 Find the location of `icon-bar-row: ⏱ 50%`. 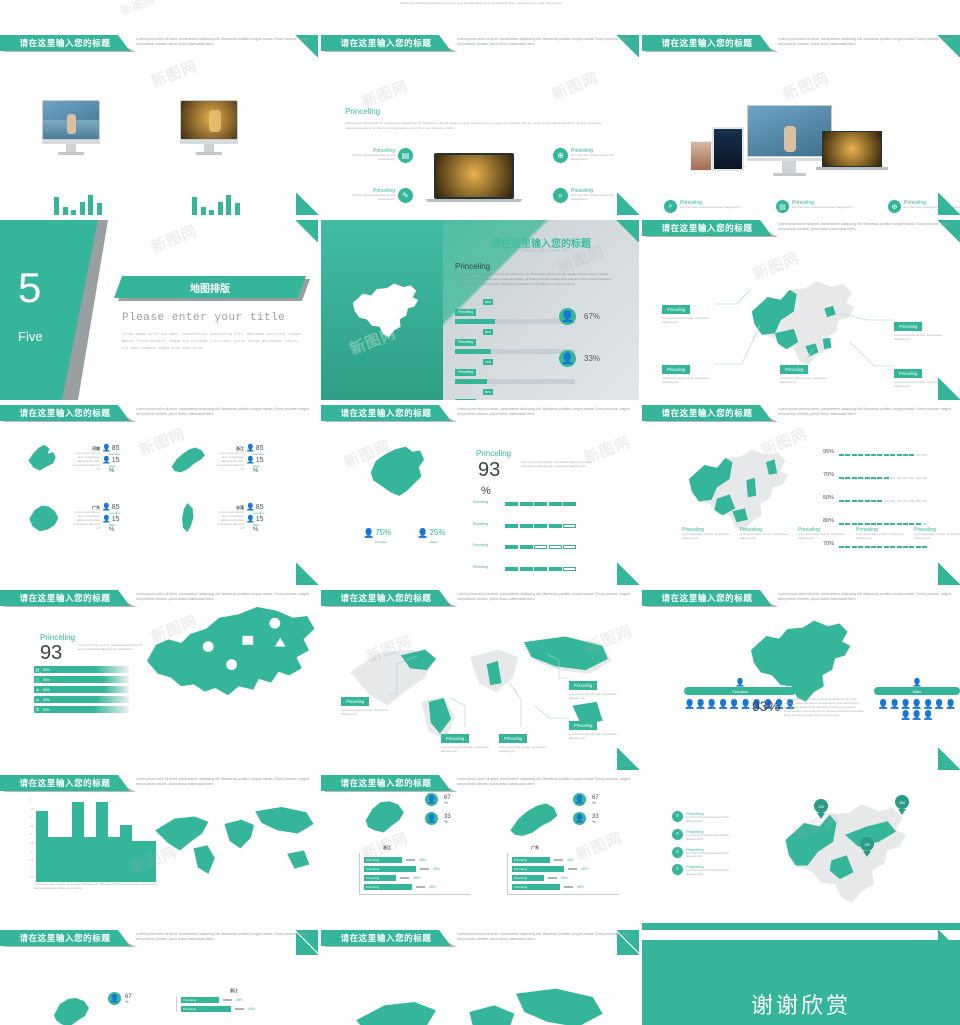

icon-bar-row: ⏱ 50% is located at coordinates (81, 709).